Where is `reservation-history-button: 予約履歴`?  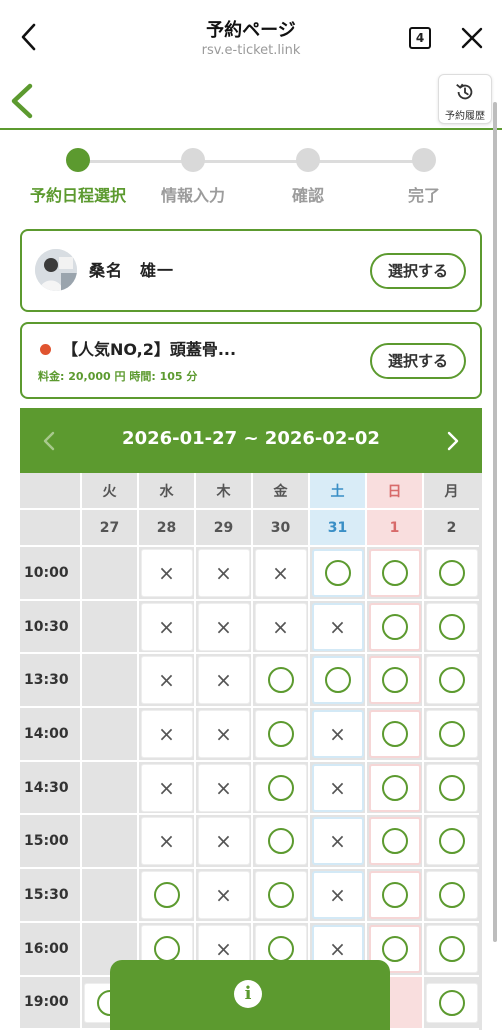 reservation-history-button: 予約履歴 is located at coordinates (465, 99).